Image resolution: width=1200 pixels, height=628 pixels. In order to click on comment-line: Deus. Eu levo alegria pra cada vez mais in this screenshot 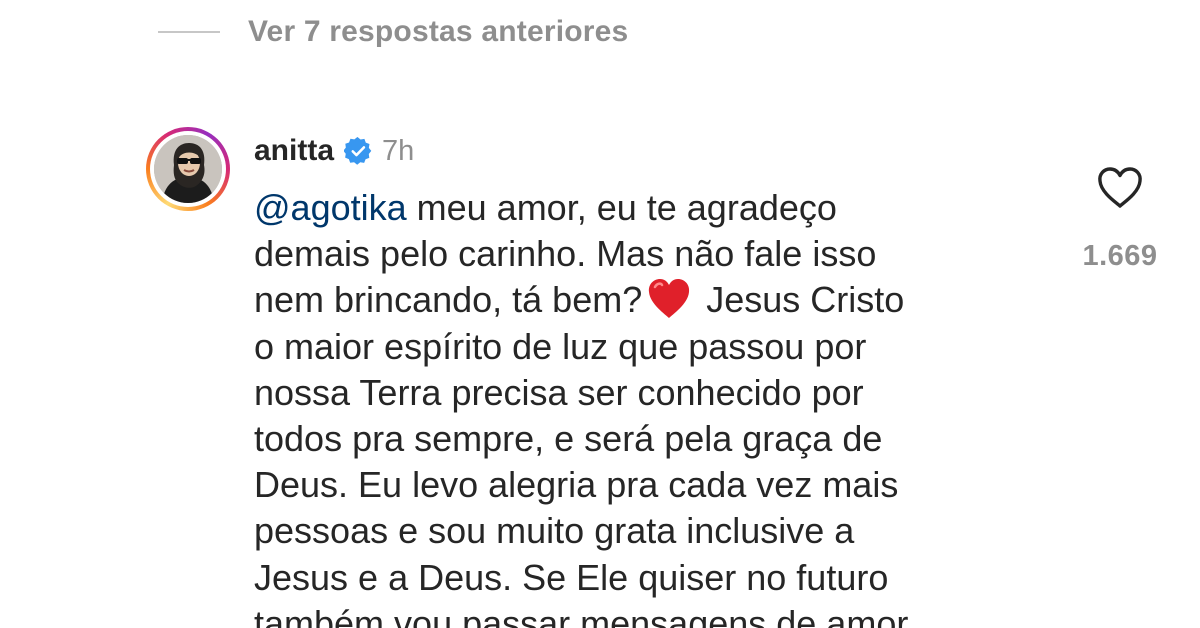, I will do `click(576, 485)`.